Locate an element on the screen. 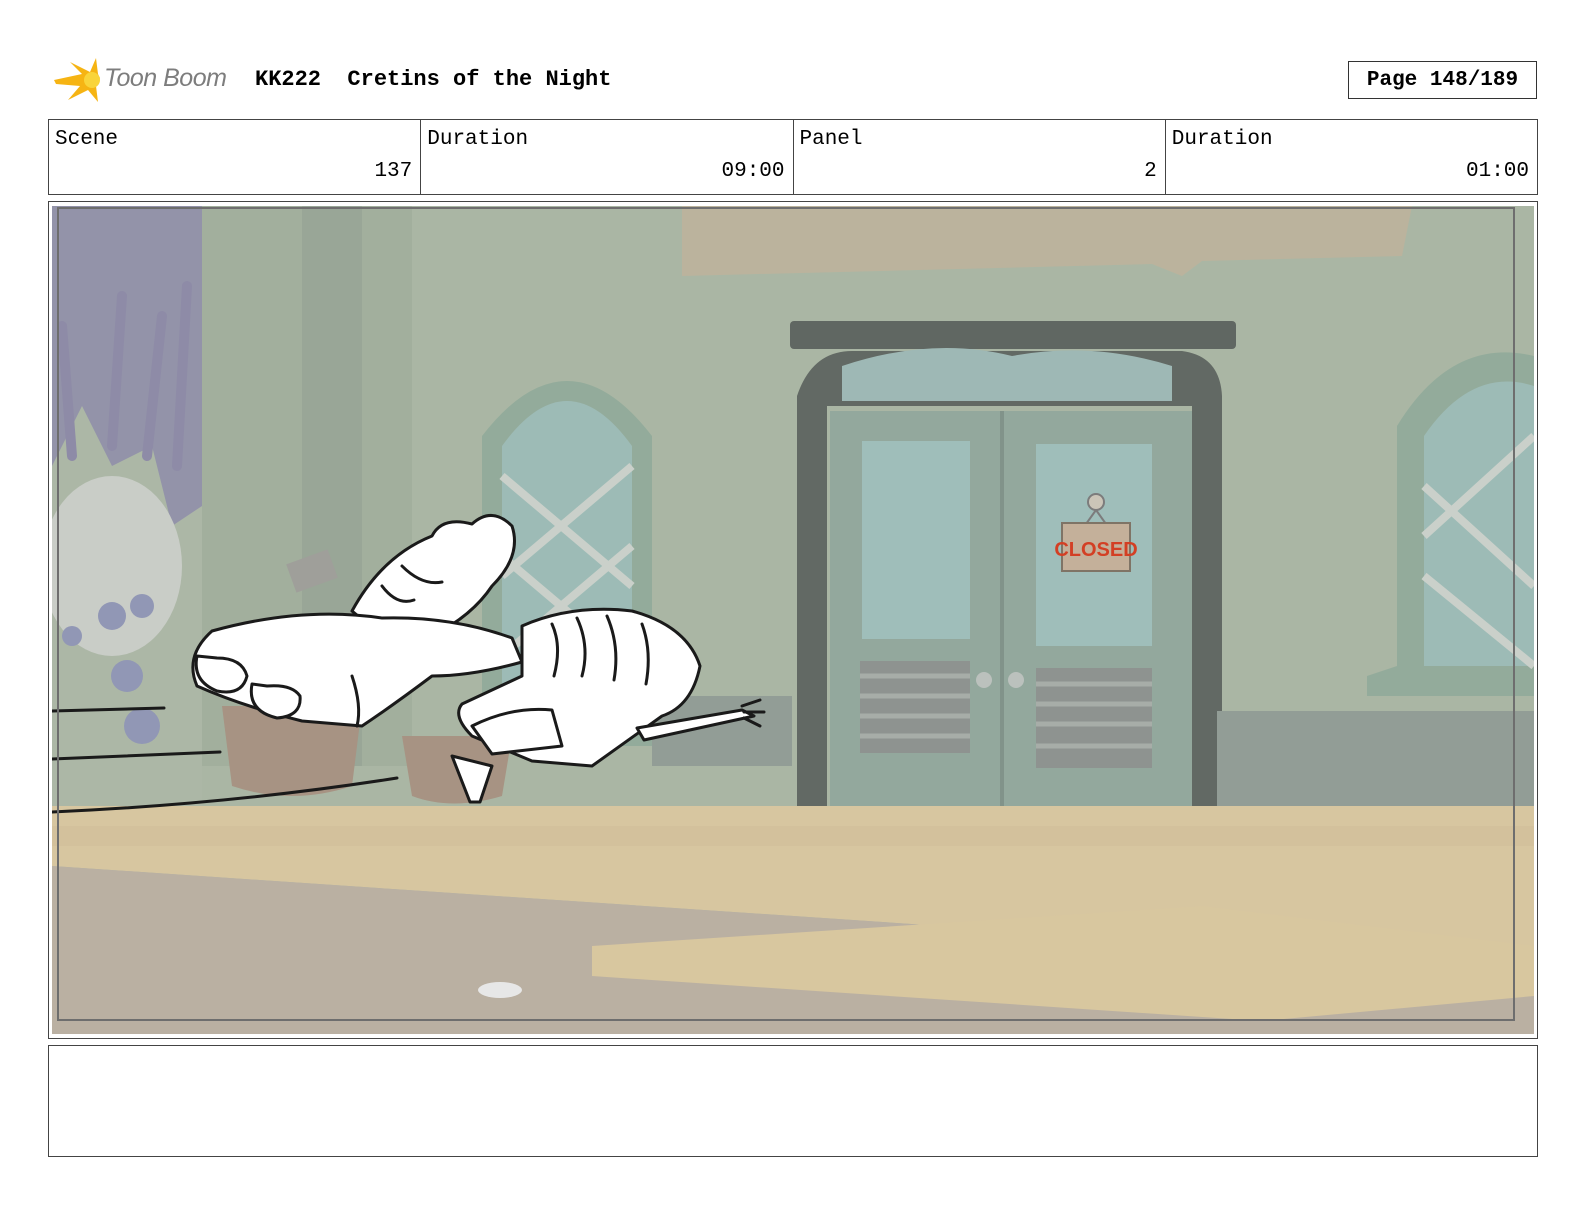  scene-label: Scene is located at coordinates (87, 139).